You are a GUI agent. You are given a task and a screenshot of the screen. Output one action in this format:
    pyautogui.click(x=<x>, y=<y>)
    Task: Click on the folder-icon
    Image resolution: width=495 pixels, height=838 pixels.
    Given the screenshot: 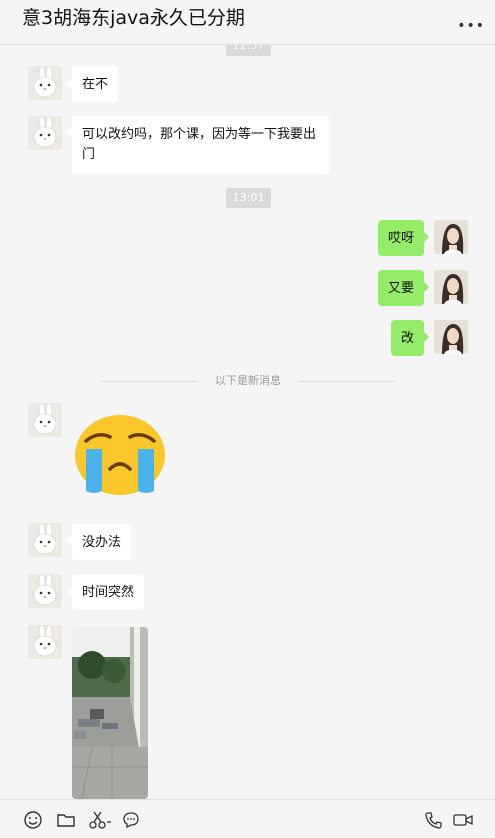 What is the action you would take?
    pyautogui.click(x=66, y=820)
    